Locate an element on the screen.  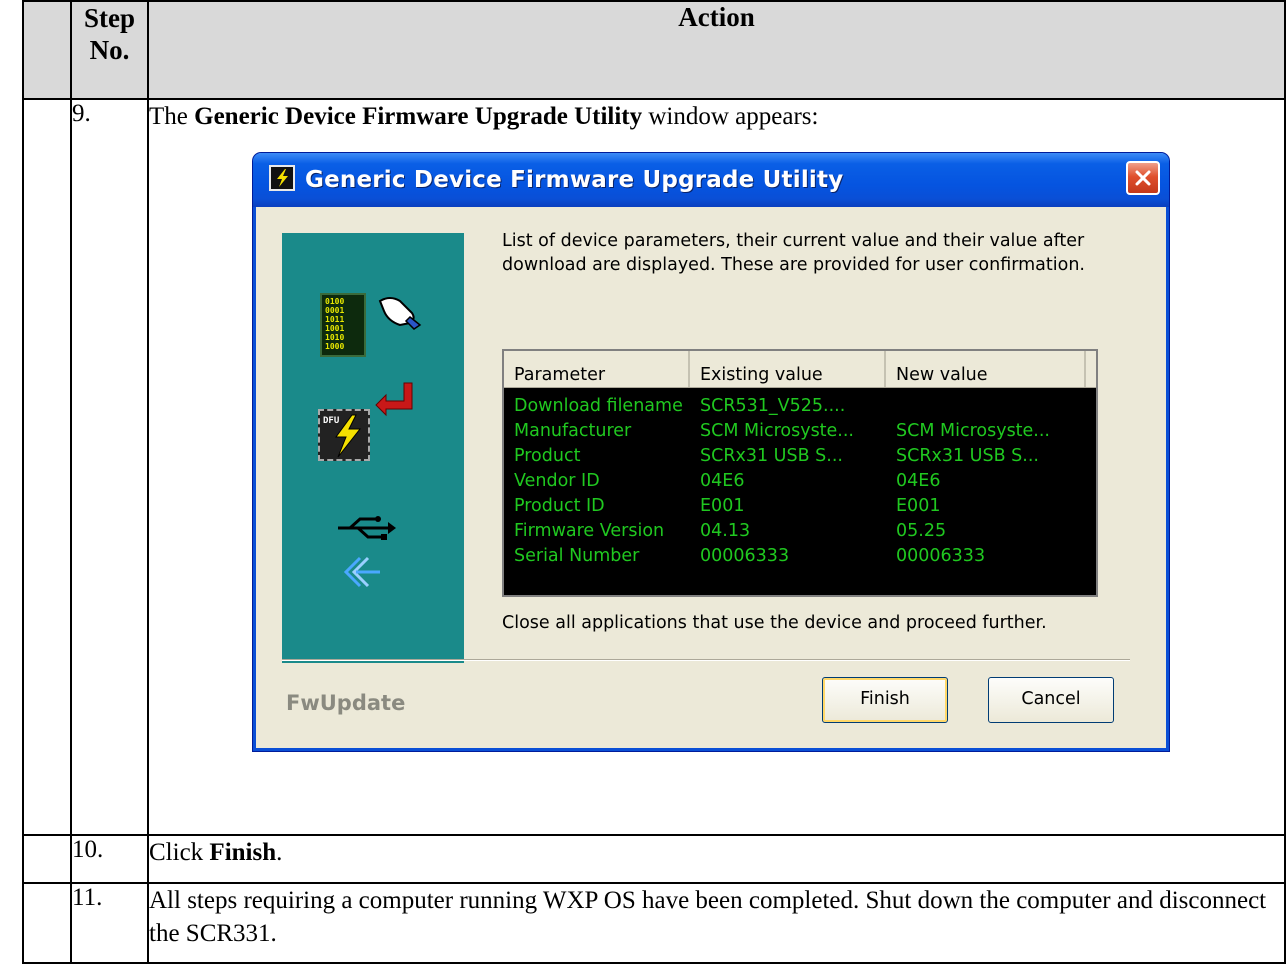
step-text-bold: Generic Device Firmware Upgrade Utility is located at coordinates (418, 116).